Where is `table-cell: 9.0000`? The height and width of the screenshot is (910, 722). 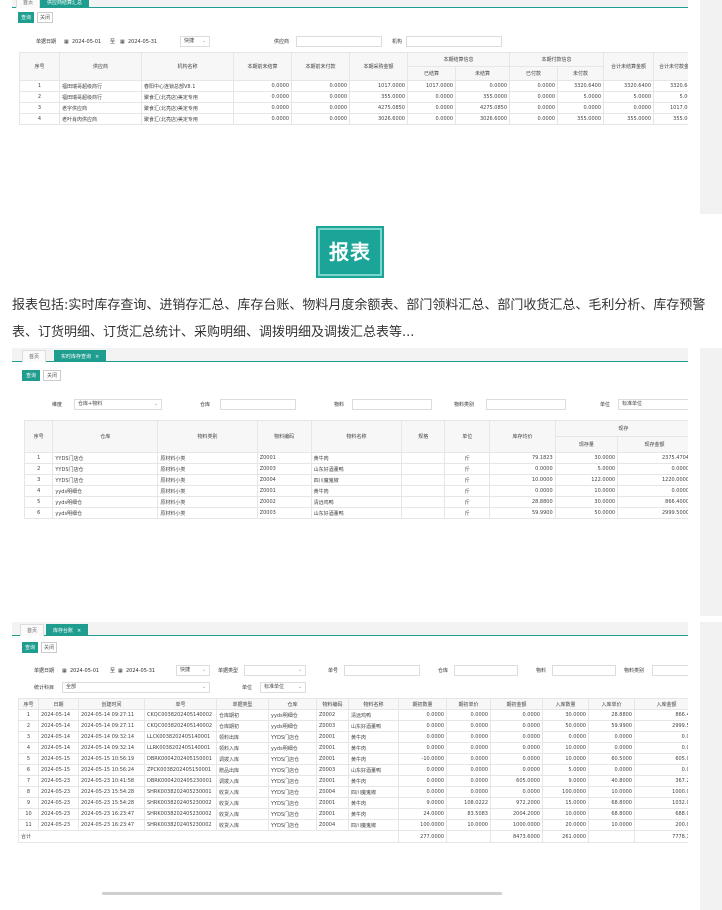
table-cell: 9.0000 is located at coordinates (422, 803).